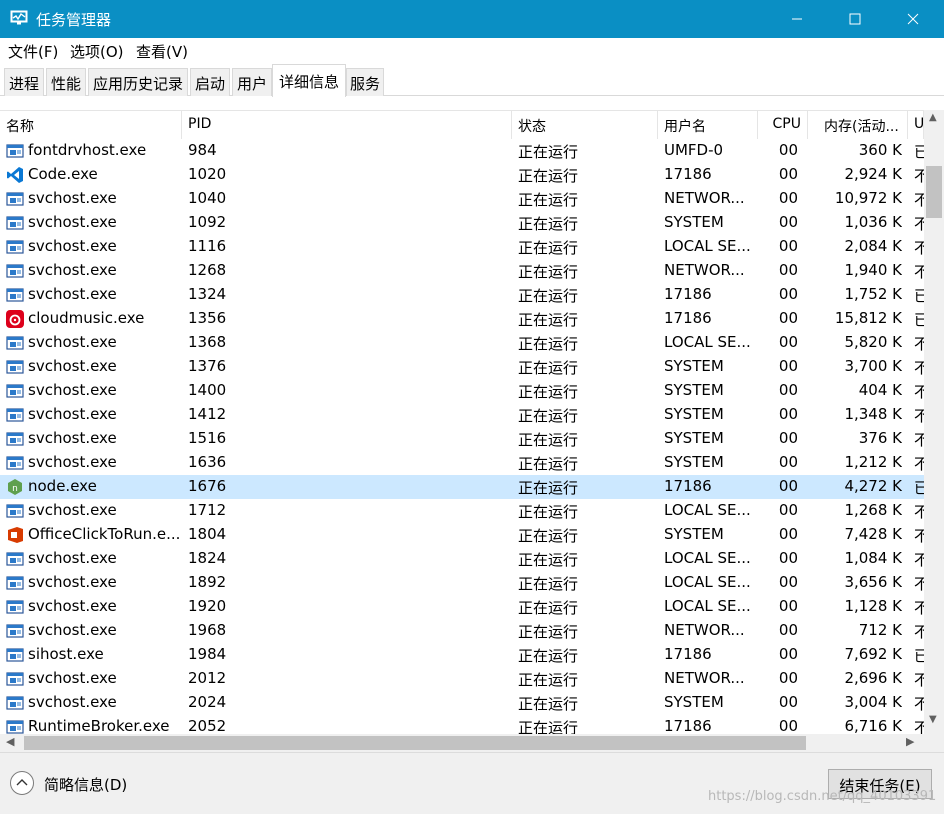  What do you see at coordinates (33, 51) in the screenshot?
I see `menu-file: 文件(F)` at bounding box center [33, 51].